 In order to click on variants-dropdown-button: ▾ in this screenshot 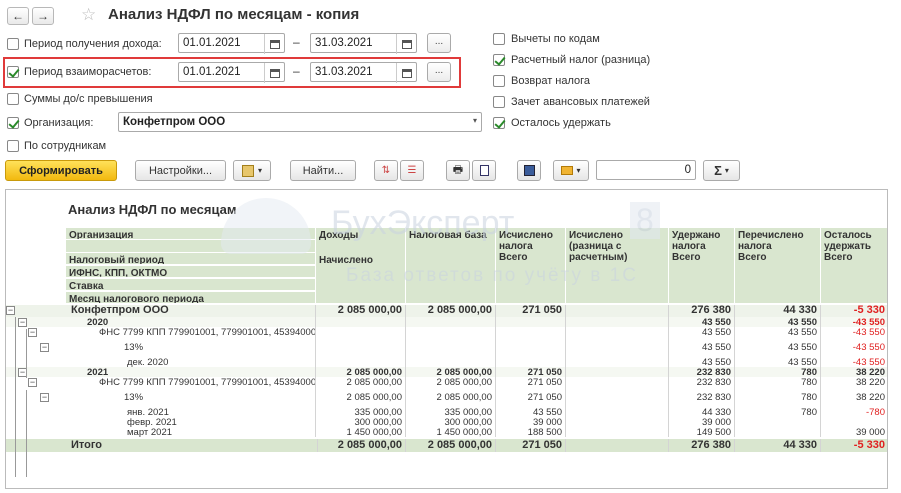, I will do `click(252, 170)`.